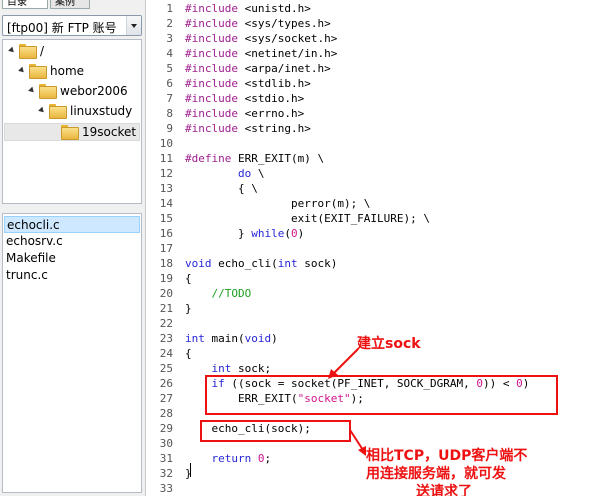  Describe the element at coordinates (72, 241) in the screenshot. I see `file-item: echosrv.c` at that location.